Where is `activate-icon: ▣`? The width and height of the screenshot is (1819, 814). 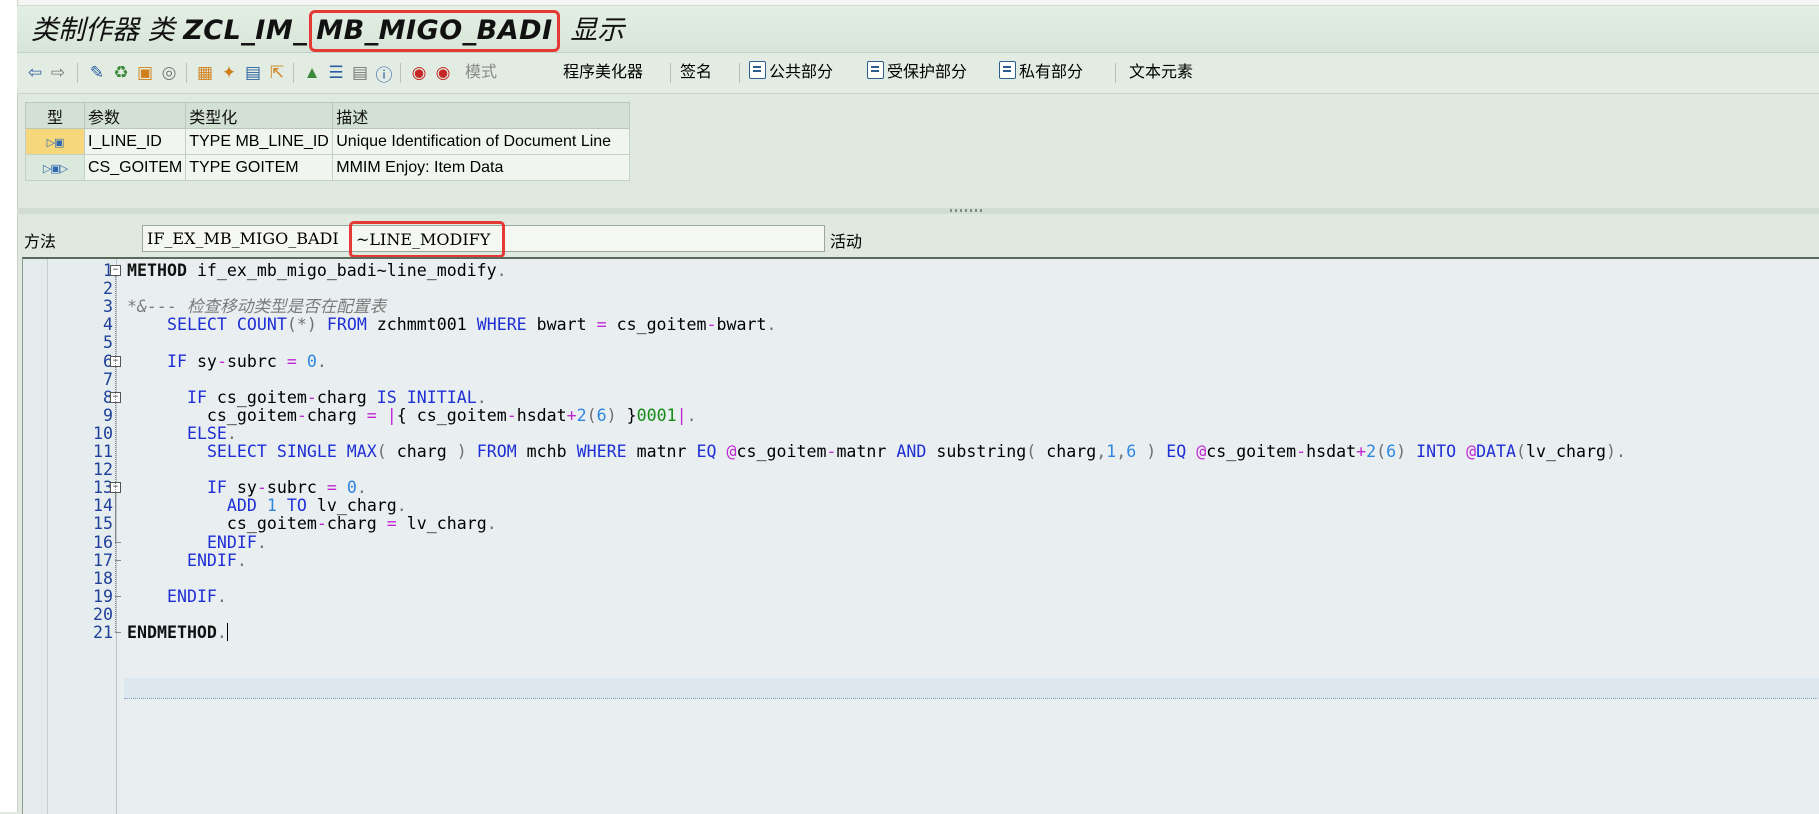
activate-icon: ▣ is located at coordinates (145, 73).